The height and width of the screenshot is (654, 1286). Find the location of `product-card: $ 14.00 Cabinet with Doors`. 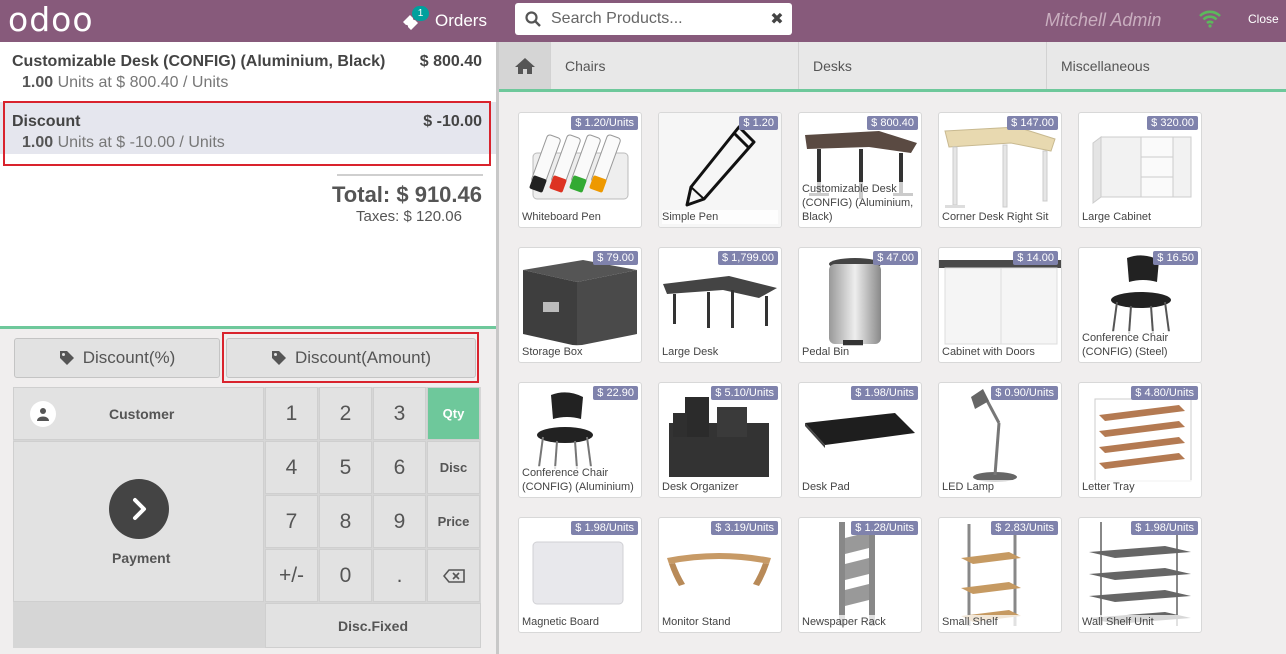

product-card: $ 14.00 Cabinet with Doors is located at coordinates (1000, 305).